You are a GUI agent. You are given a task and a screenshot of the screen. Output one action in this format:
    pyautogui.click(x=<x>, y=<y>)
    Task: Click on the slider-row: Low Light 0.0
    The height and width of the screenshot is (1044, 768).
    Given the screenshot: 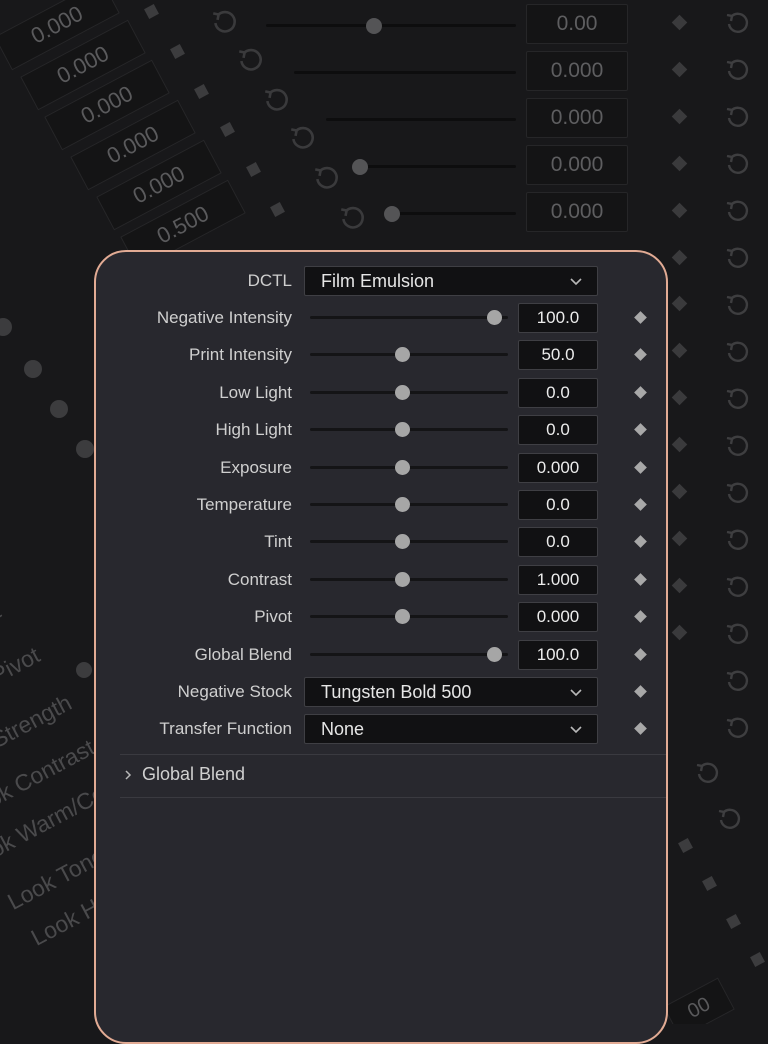 What is the action you would take?
    pyautogui.click(x=381, y=392)
    